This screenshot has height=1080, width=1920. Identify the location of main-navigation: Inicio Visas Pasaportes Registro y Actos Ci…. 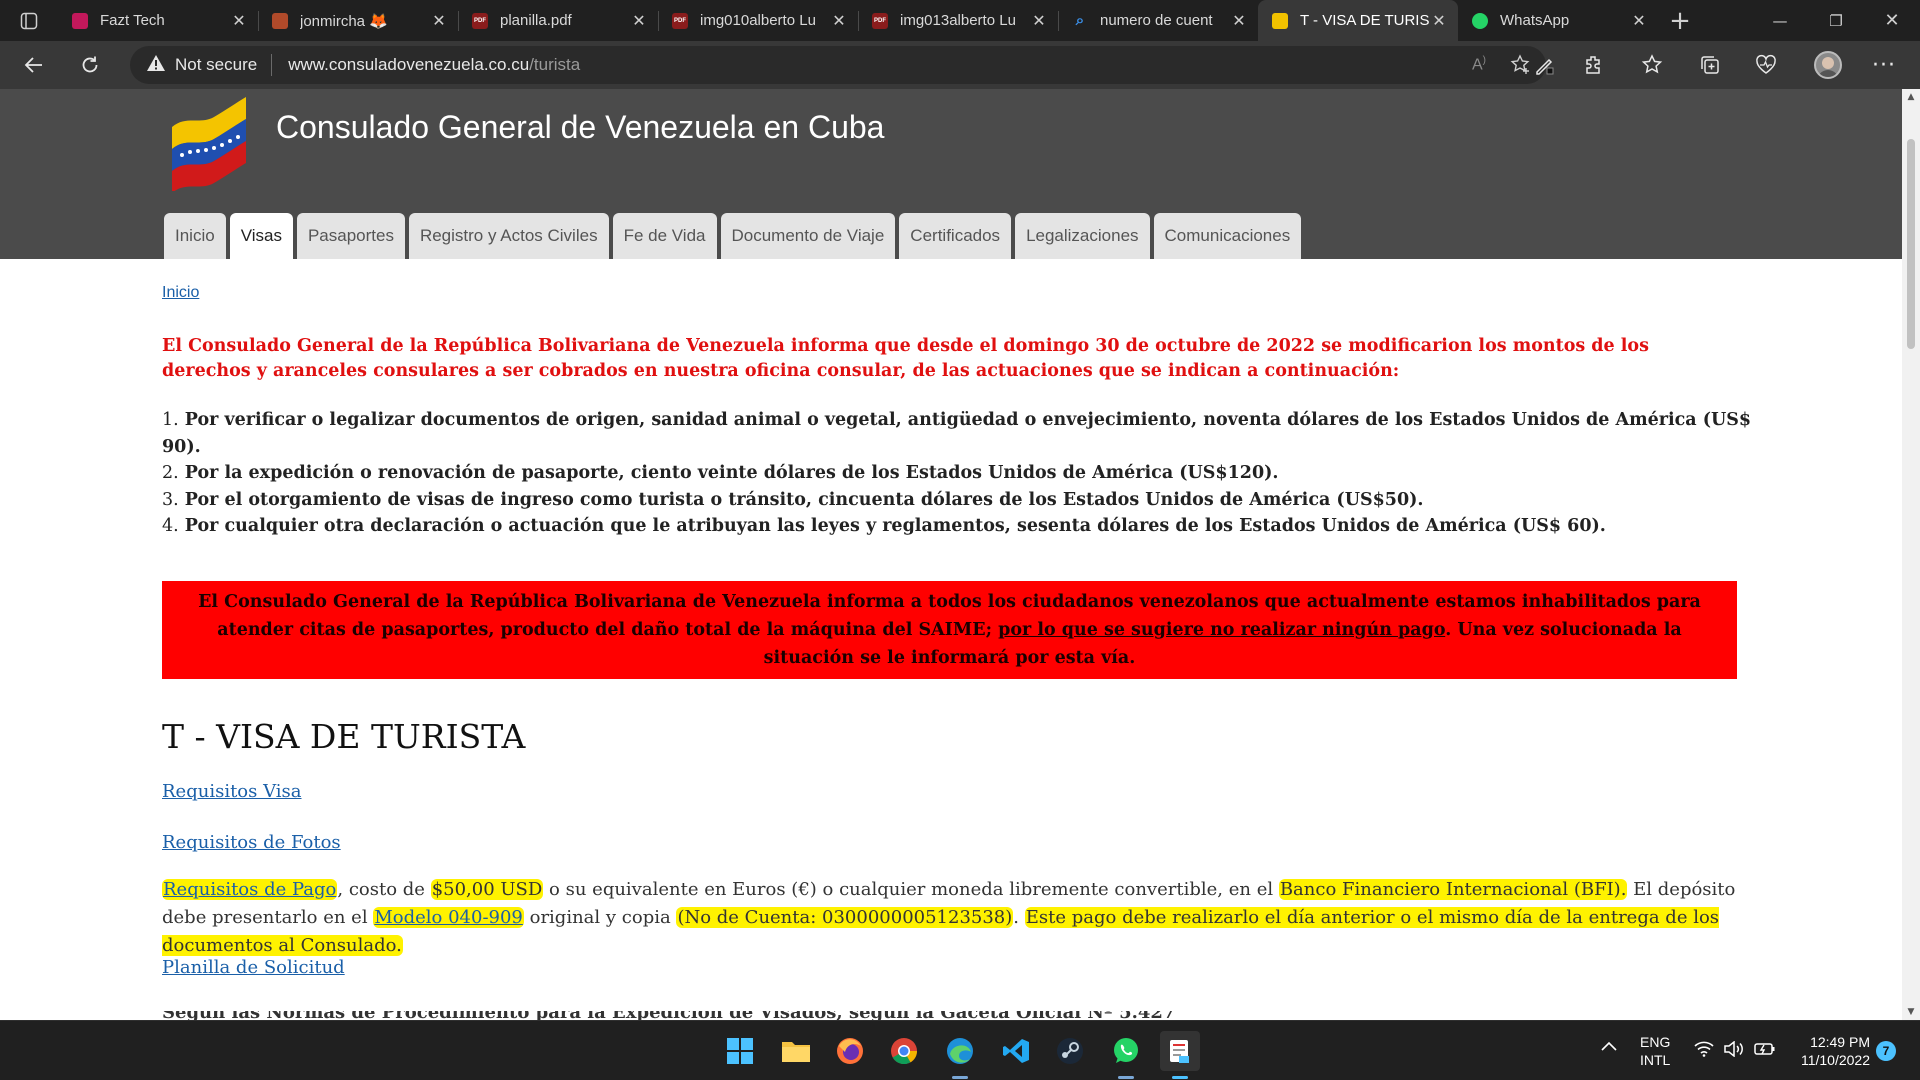
(734, 236).